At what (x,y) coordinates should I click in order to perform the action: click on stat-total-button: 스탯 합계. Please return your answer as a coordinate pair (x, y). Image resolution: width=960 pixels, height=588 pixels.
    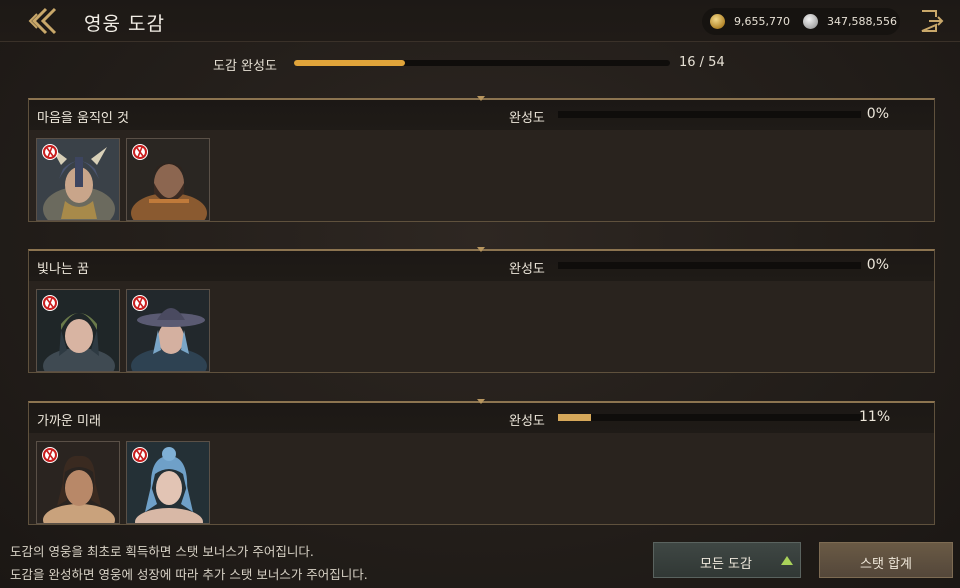
    Looking at the image, I should click on (886, 560).